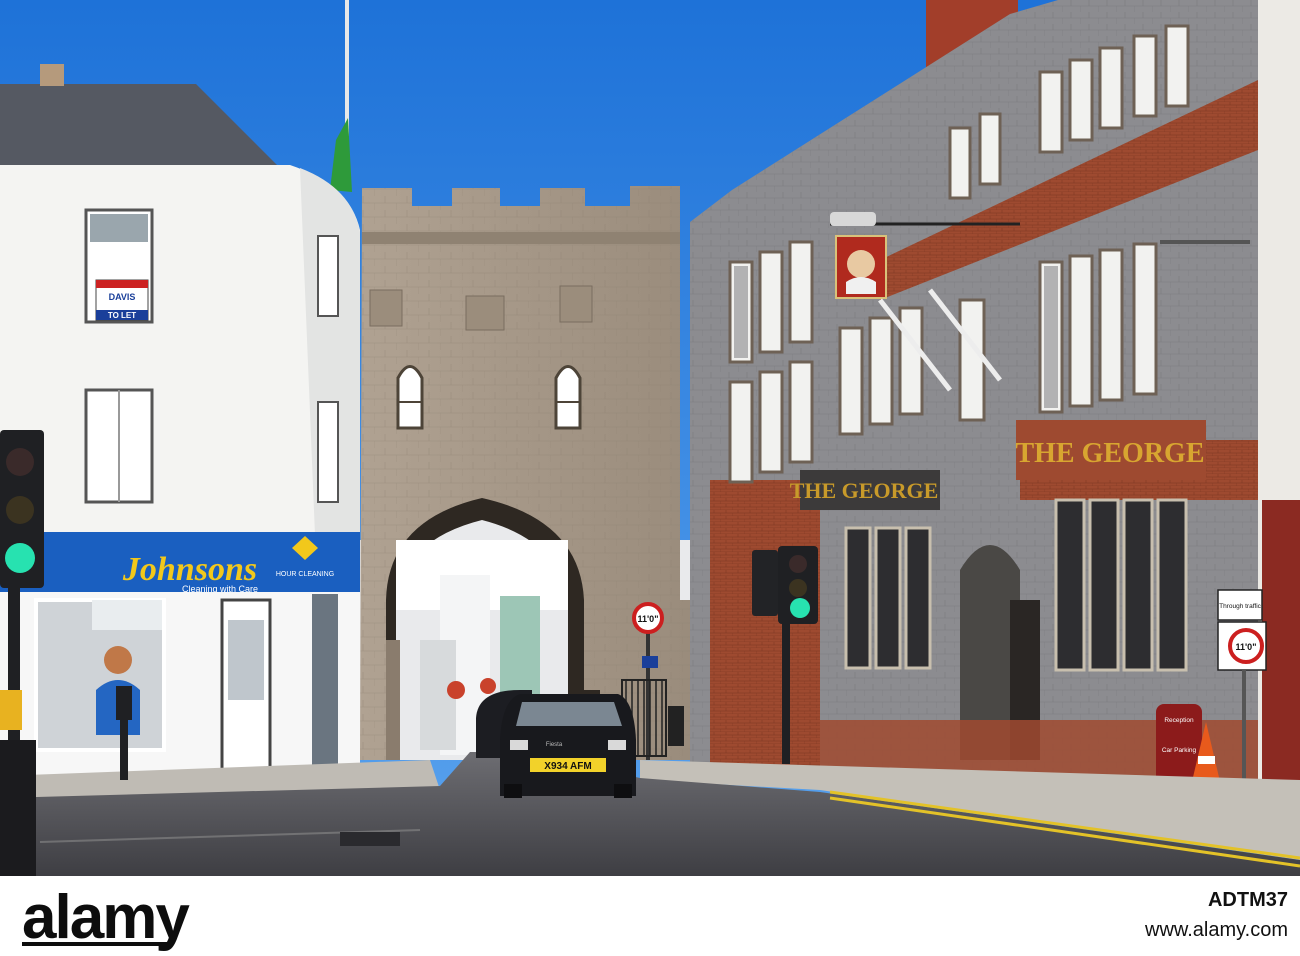  What do you see at coordinates (106, 917) in the screenshot?
I see `alamy-logo: alamy` at bounding box center [106, 917].